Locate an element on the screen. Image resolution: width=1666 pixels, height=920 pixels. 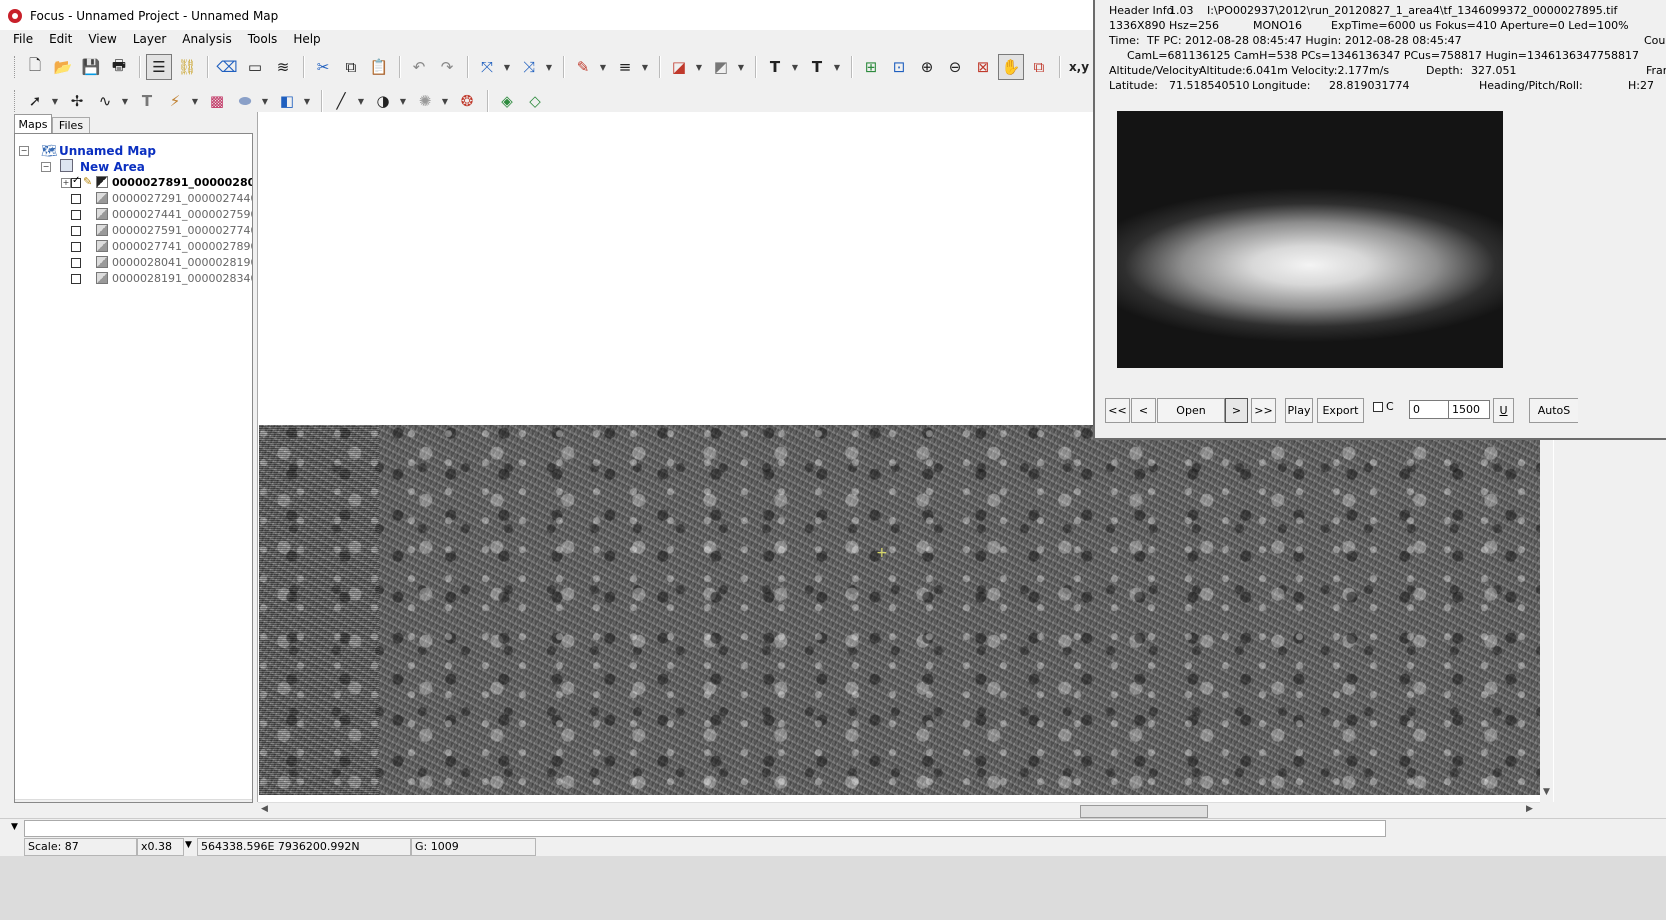
color-channels-icon: ❂ is located at coordinates (467, 101).